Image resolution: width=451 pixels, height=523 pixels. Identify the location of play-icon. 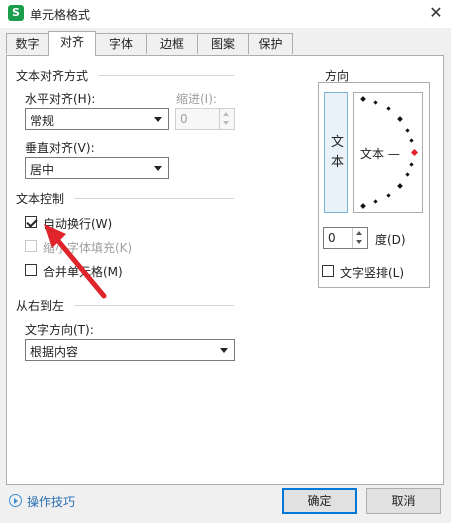
(16, 501).